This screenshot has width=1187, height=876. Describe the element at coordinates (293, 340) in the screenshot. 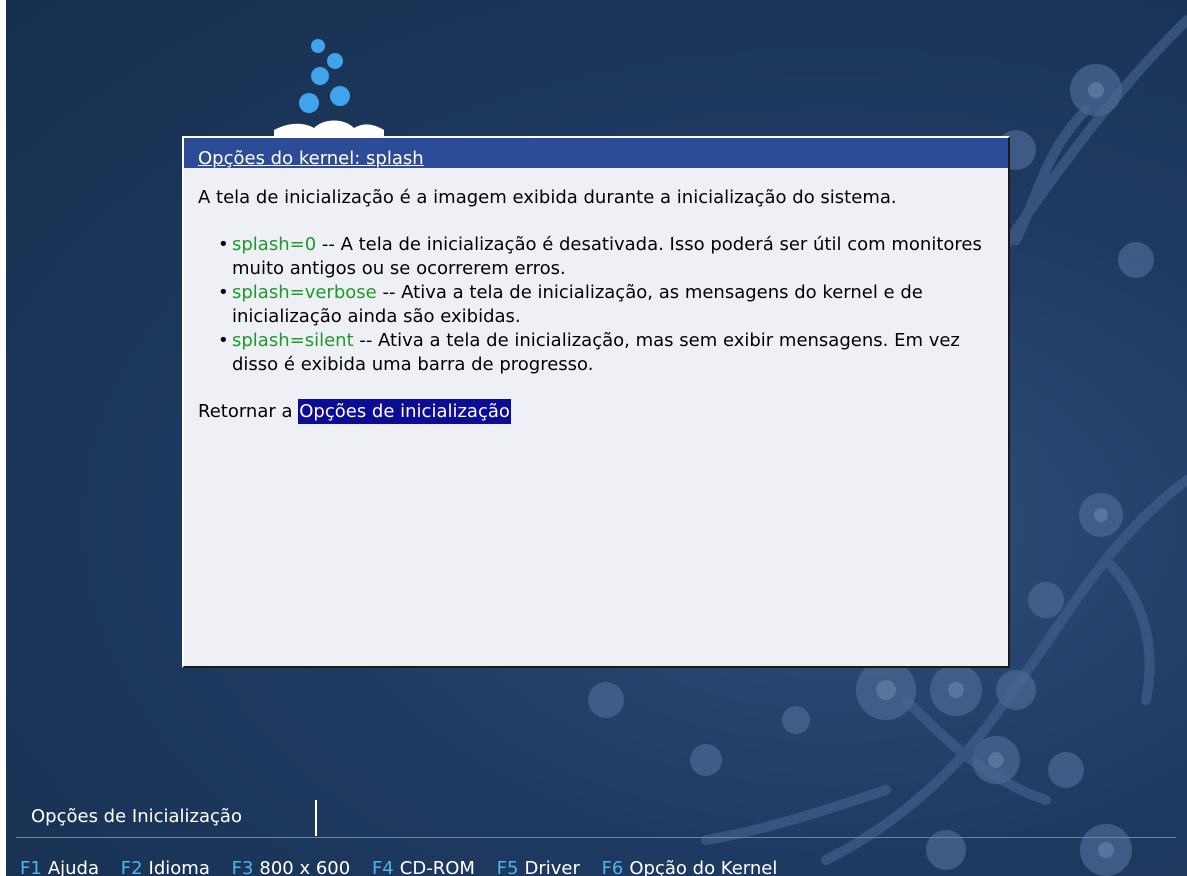

I see `option-keyword: splash=silent` at that location.